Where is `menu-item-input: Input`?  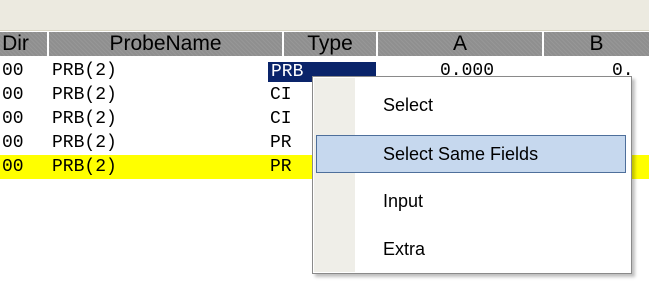
menu-item-input: Input is located at coordinates (471, 201).